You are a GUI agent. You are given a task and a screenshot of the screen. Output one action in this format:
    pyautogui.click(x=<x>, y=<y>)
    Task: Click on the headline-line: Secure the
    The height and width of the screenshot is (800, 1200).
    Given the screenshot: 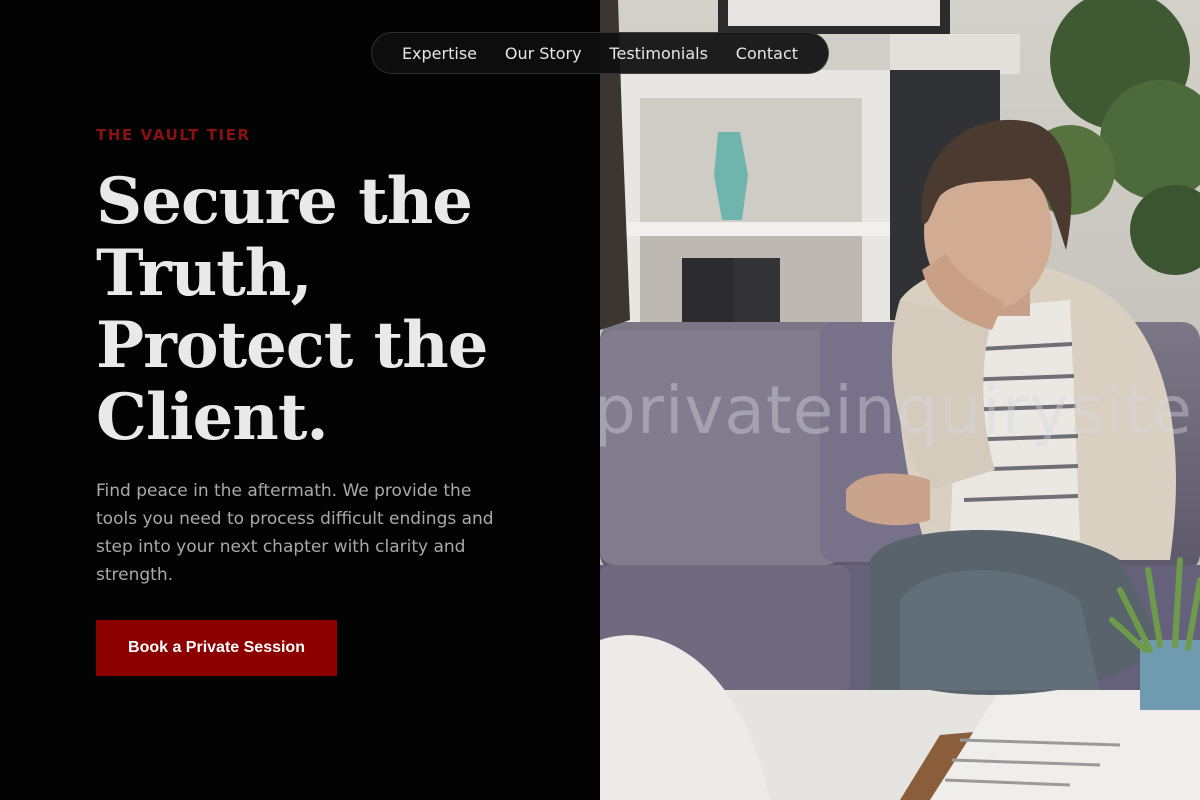 What is the action you would take?
    pyautogui.click(x=284, y=201)
    